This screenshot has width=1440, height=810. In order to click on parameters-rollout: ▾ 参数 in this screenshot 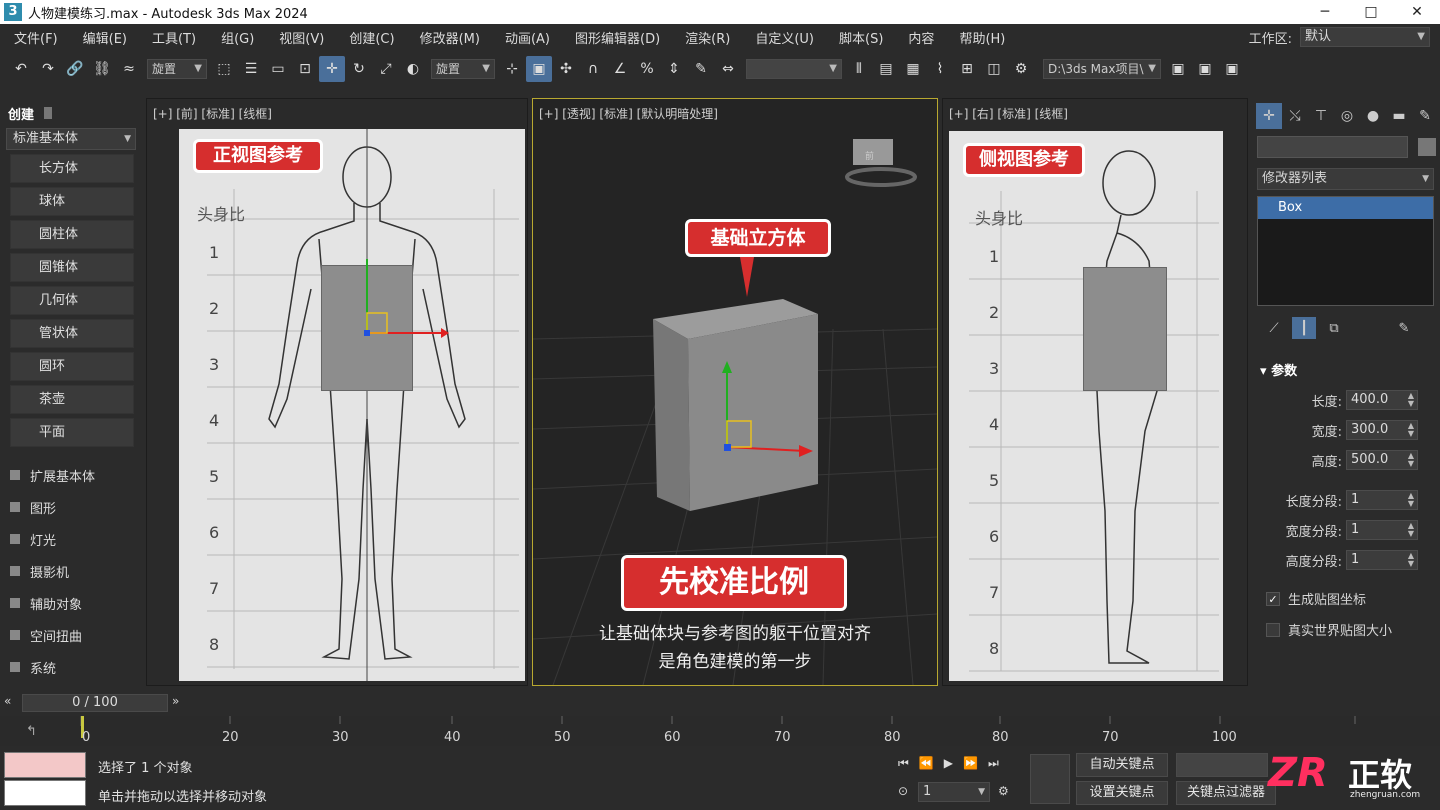, I will do `click(1350, 369)`.